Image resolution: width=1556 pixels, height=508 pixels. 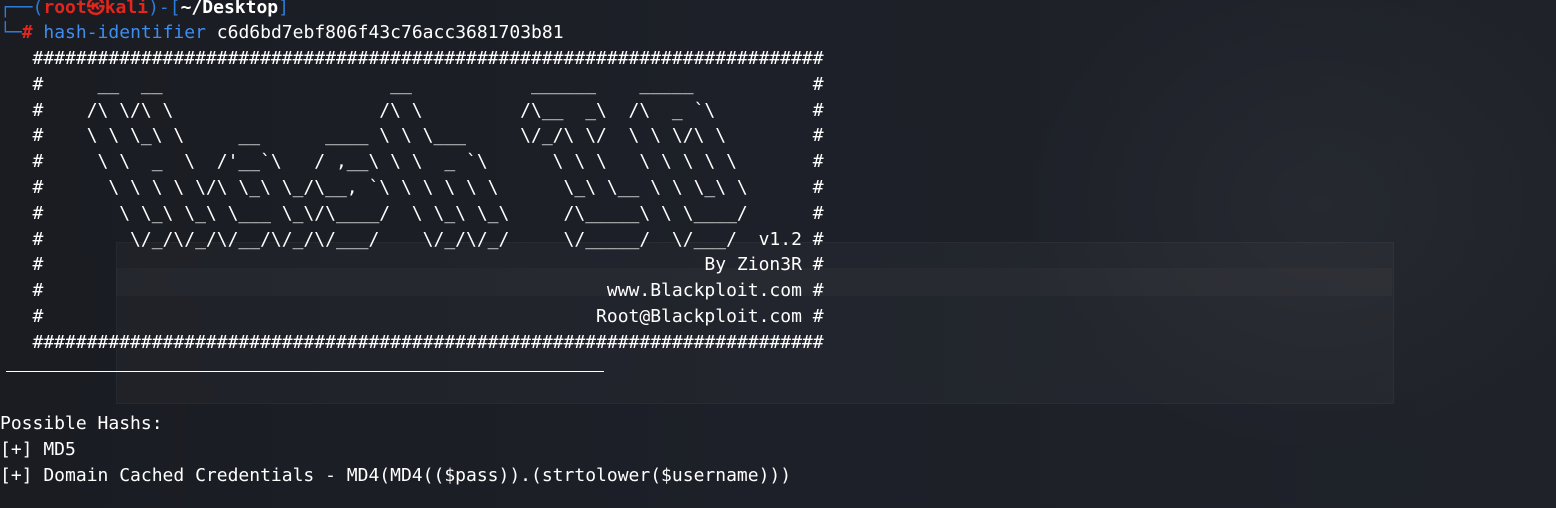 What do you see at coordinates (81, 423) in the screenshot?
I see `results-heading: Possible Hashs:` at bounding box center [81, 423].